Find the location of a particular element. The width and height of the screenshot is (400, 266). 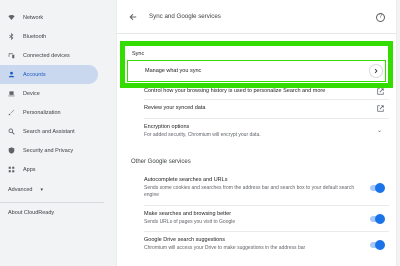

laptop-icon is located at coordinates (11, 93).